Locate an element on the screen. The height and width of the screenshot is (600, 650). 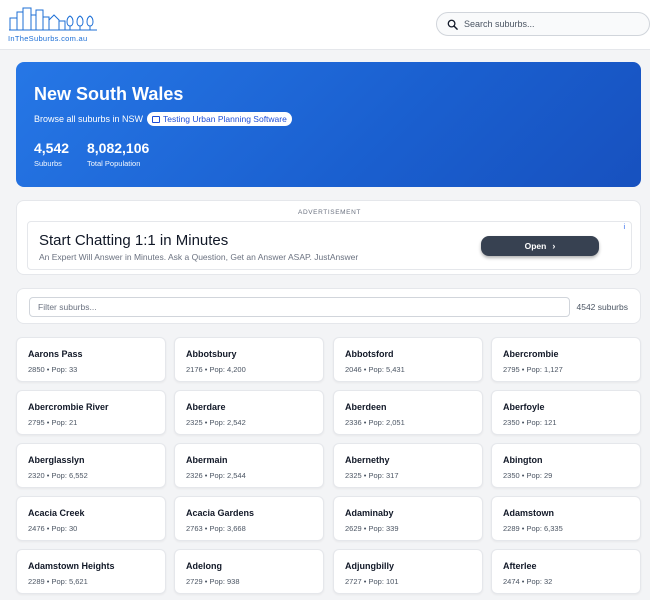
suburb-card: Abbotsbury 2176 • Pop: 4,200 is located at coordinates (249, 359).